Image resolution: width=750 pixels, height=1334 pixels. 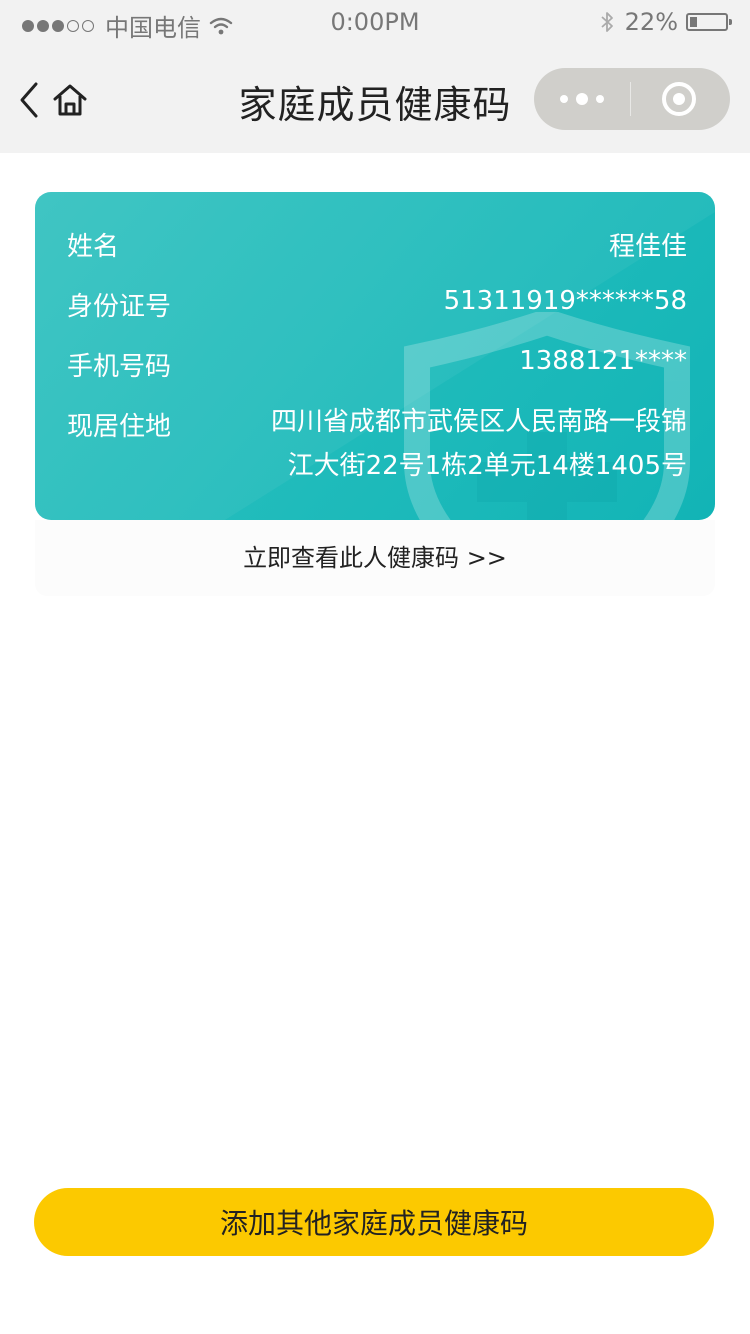 What do you see at coordinates (607, 22) in the screenshot?
I see `bluetooth-icon` at bounding box center [607, 22].